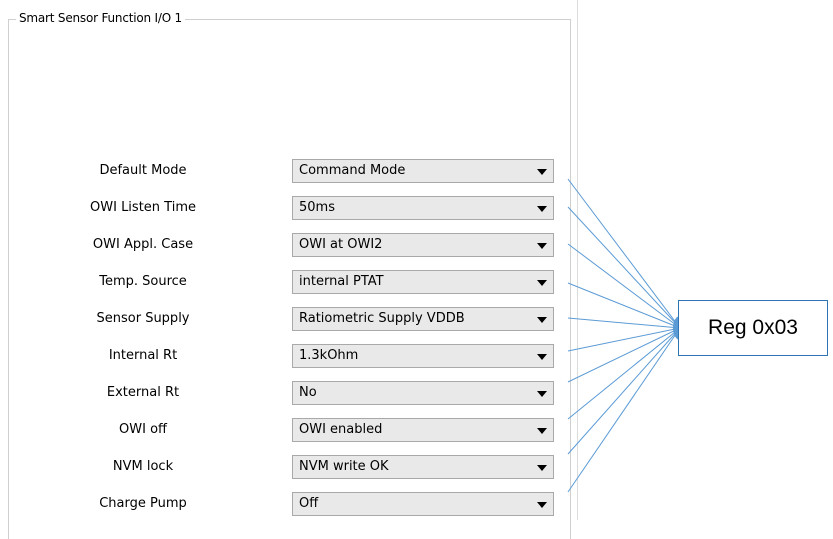  What do you see at coordinates (308, 392) in the screenshot?
I see `external-rt-value: No` at bounding box center [308, 392].